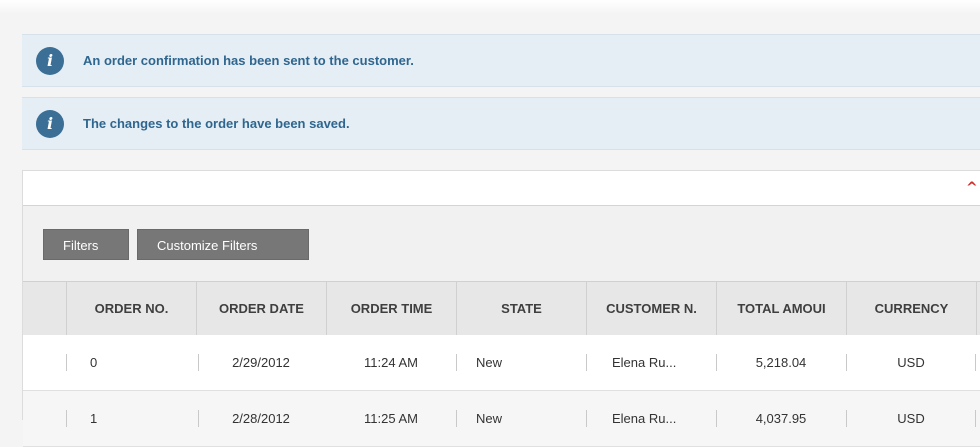 This screenshot has height=447, width=980. I want to click on column-header-state: STATE, so click(521, 308).